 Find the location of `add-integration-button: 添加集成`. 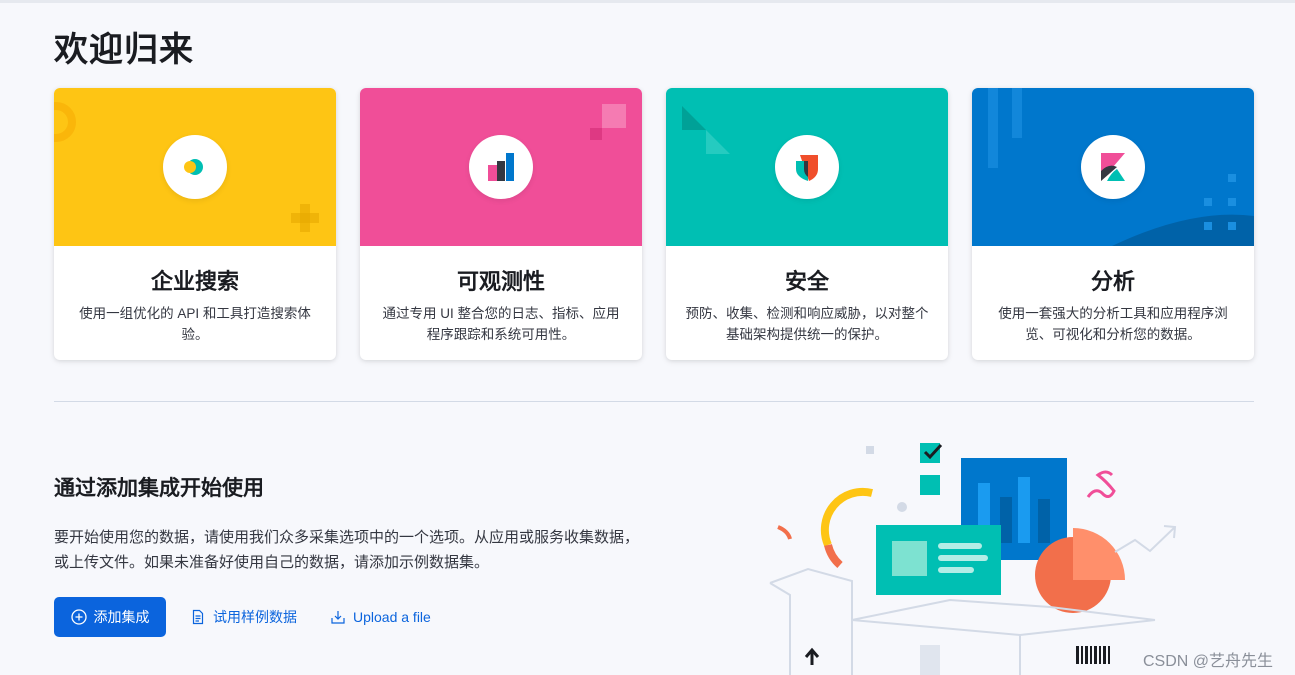

add-integration-button: 添加集成 is located at coordinates (110, 617).